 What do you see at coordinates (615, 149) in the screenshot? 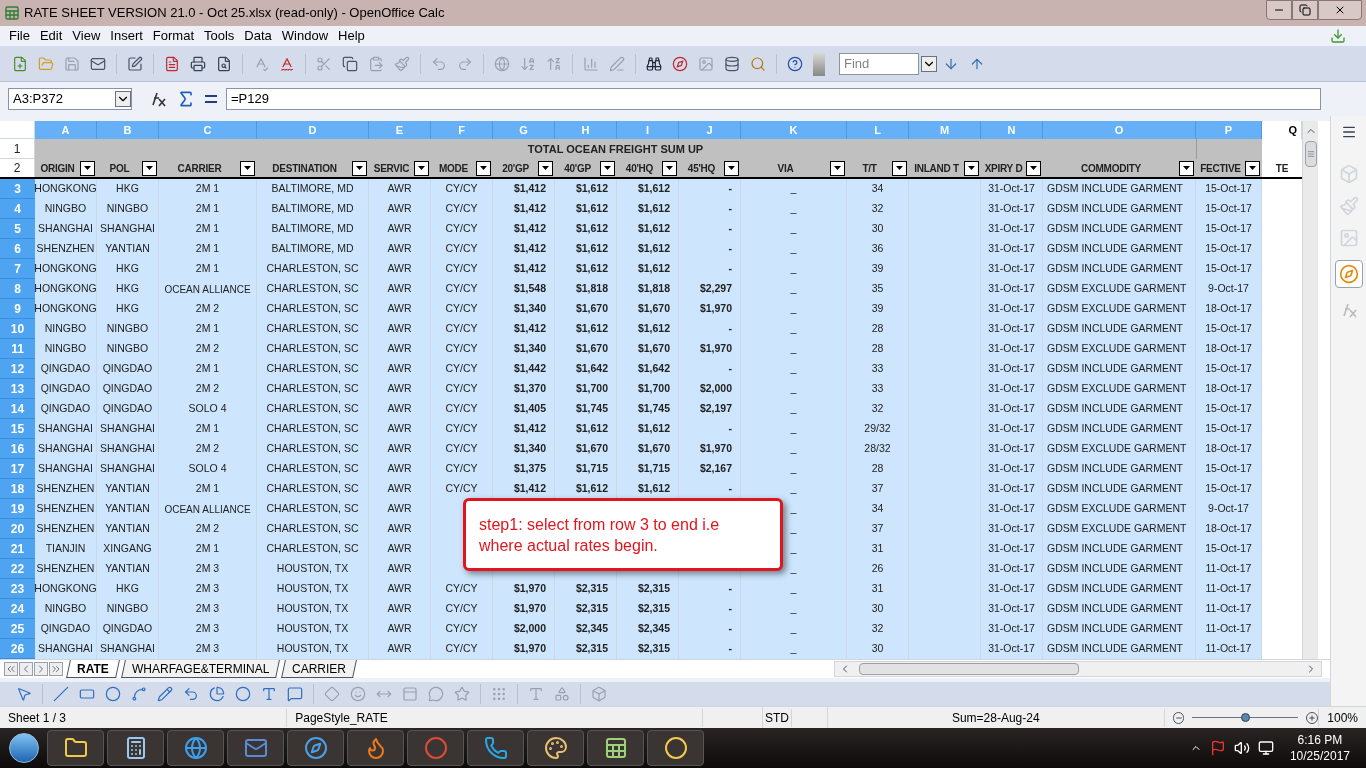
I see `table-title: TOTAL OCEAN FREIGHT SUM UP` at bounding box center [615, 149].